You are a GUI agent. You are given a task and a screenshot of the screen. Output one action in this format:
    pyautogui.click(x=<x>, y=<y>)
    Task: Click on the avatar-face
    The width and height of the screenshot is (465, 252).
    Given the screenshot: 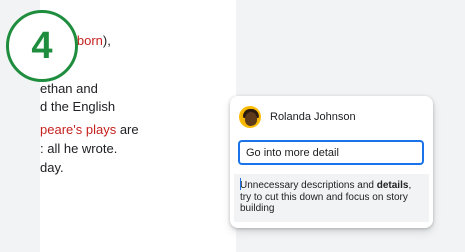 What is the action you would take?
    pyautogui.click(x=251, y=119)
    